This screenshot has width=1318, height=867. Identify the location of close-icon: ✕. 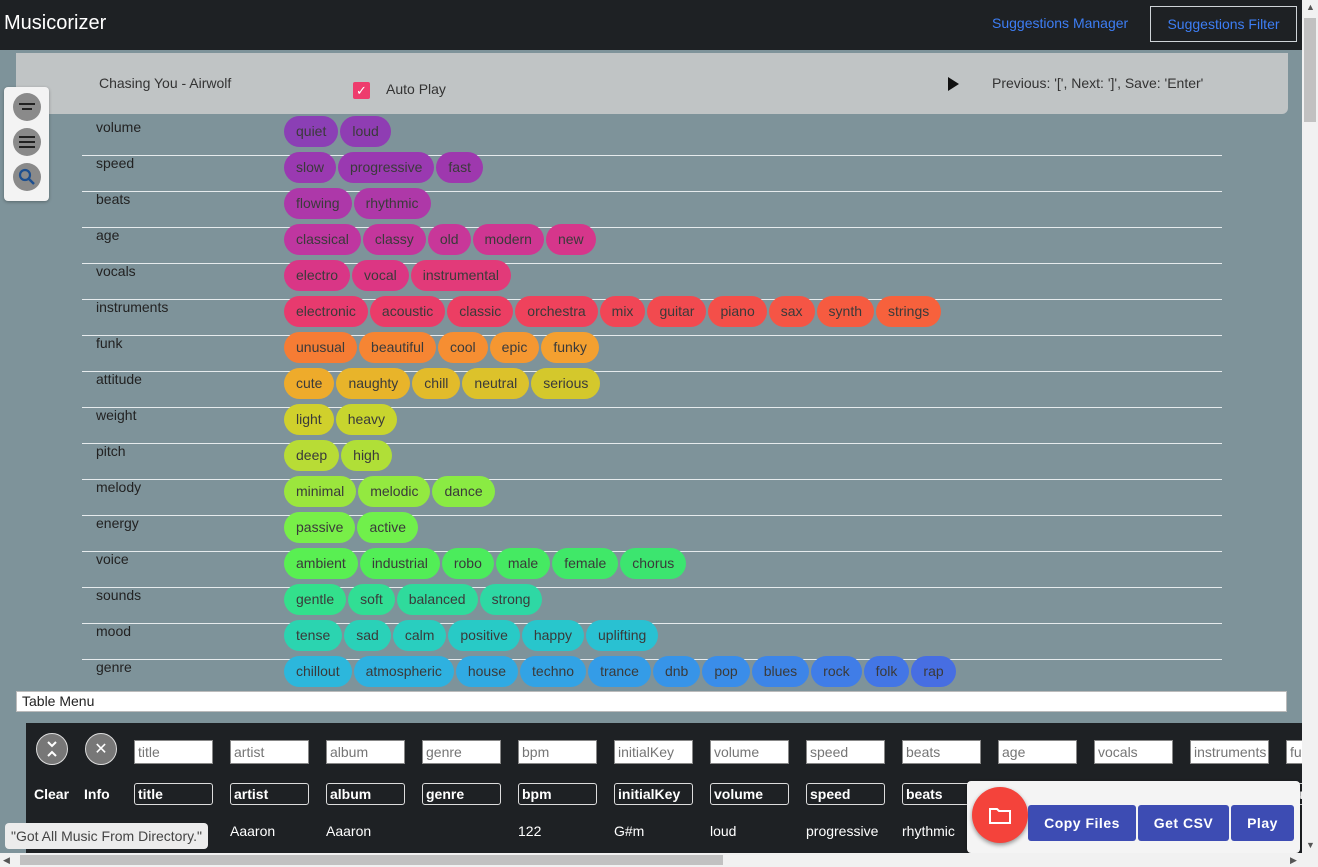
(101, 749).